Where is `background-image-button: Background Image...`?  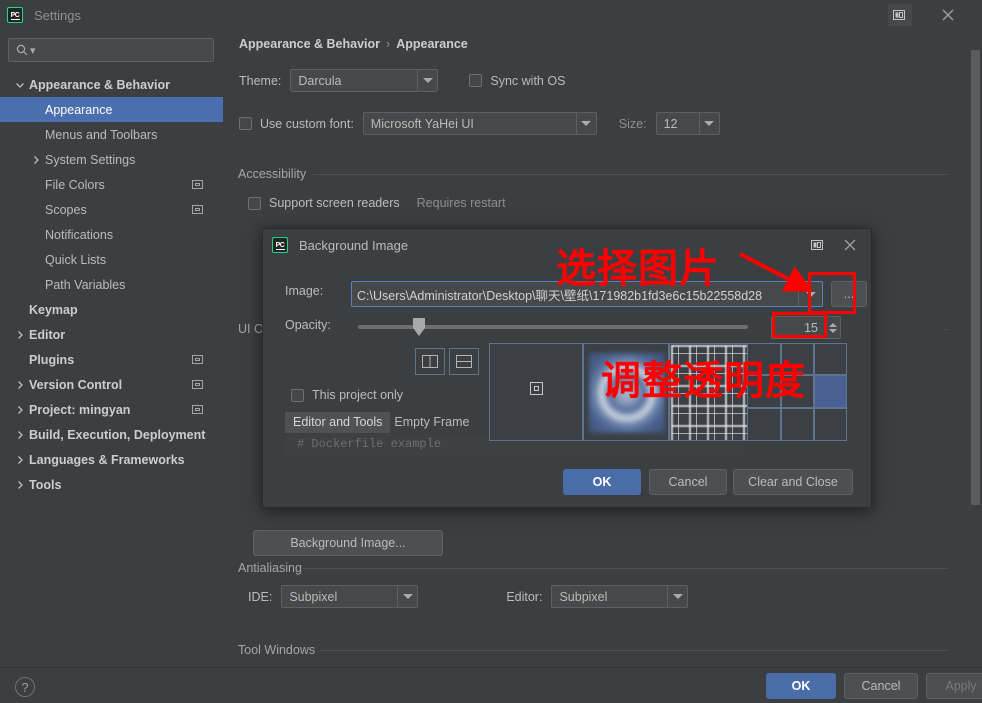
background-image-button: Background Image... is located at coordinates (348, 543).